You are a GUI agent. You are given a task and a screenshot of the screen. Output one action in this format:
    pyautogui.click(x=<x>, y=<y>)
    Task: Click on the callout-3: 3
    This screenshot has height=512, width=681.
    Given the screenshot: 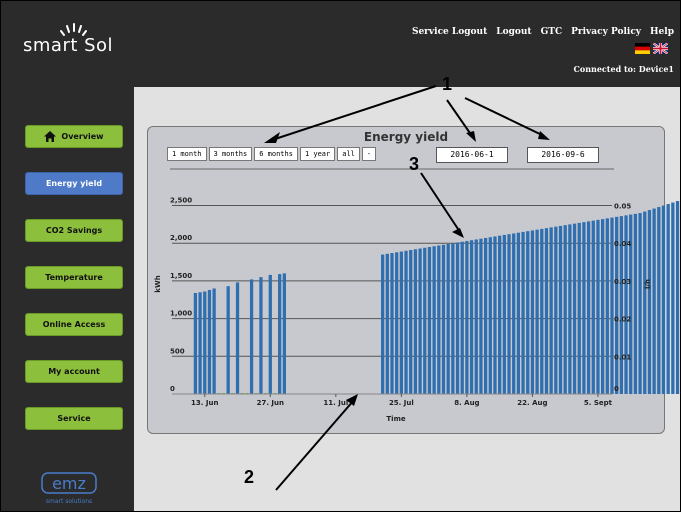 What is the action you would take?
    pyautogui.click(x=414, y=164)
    